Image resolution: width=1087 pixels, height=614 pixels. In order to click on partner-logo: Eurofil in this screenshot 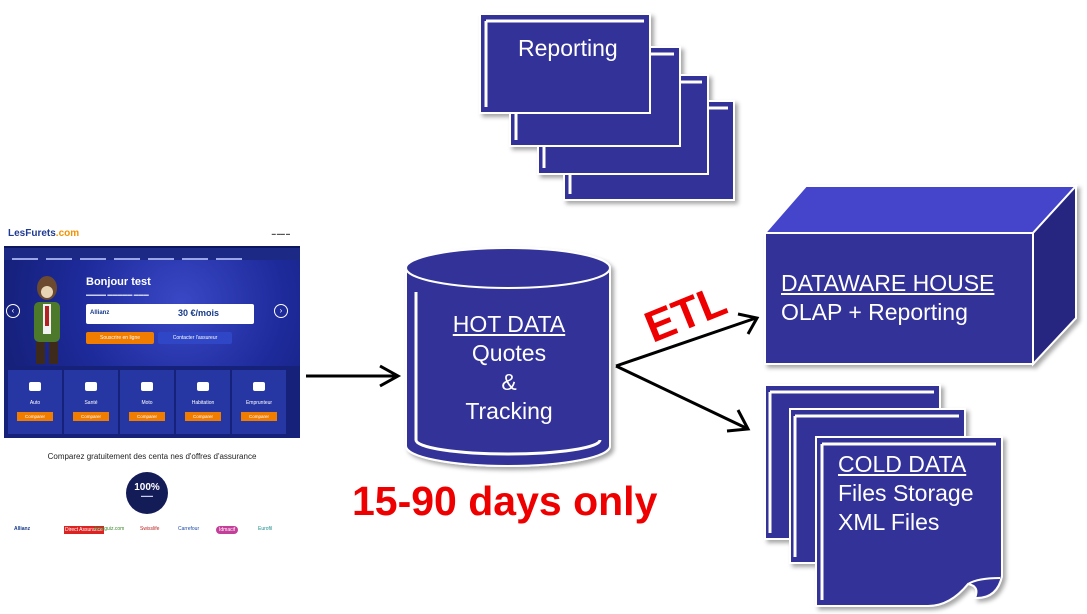, I will do `click(265, 529)`.